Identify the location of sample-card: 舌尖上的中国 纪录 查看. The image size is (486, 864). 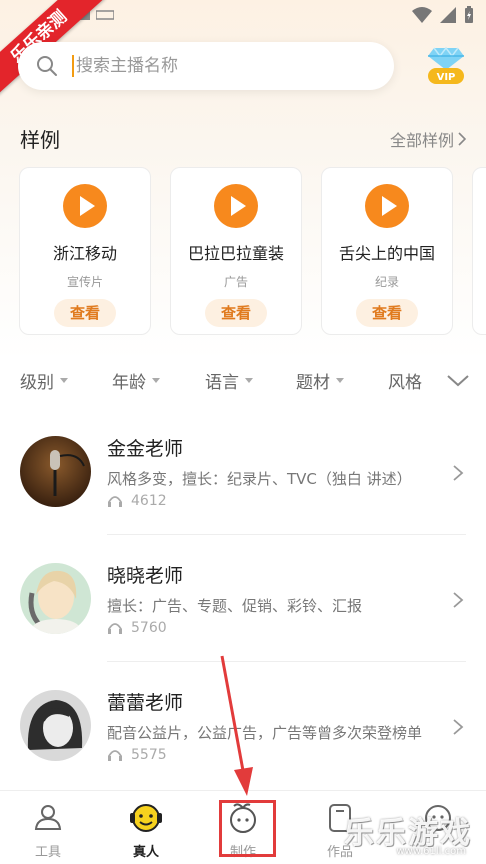
(387, 251).